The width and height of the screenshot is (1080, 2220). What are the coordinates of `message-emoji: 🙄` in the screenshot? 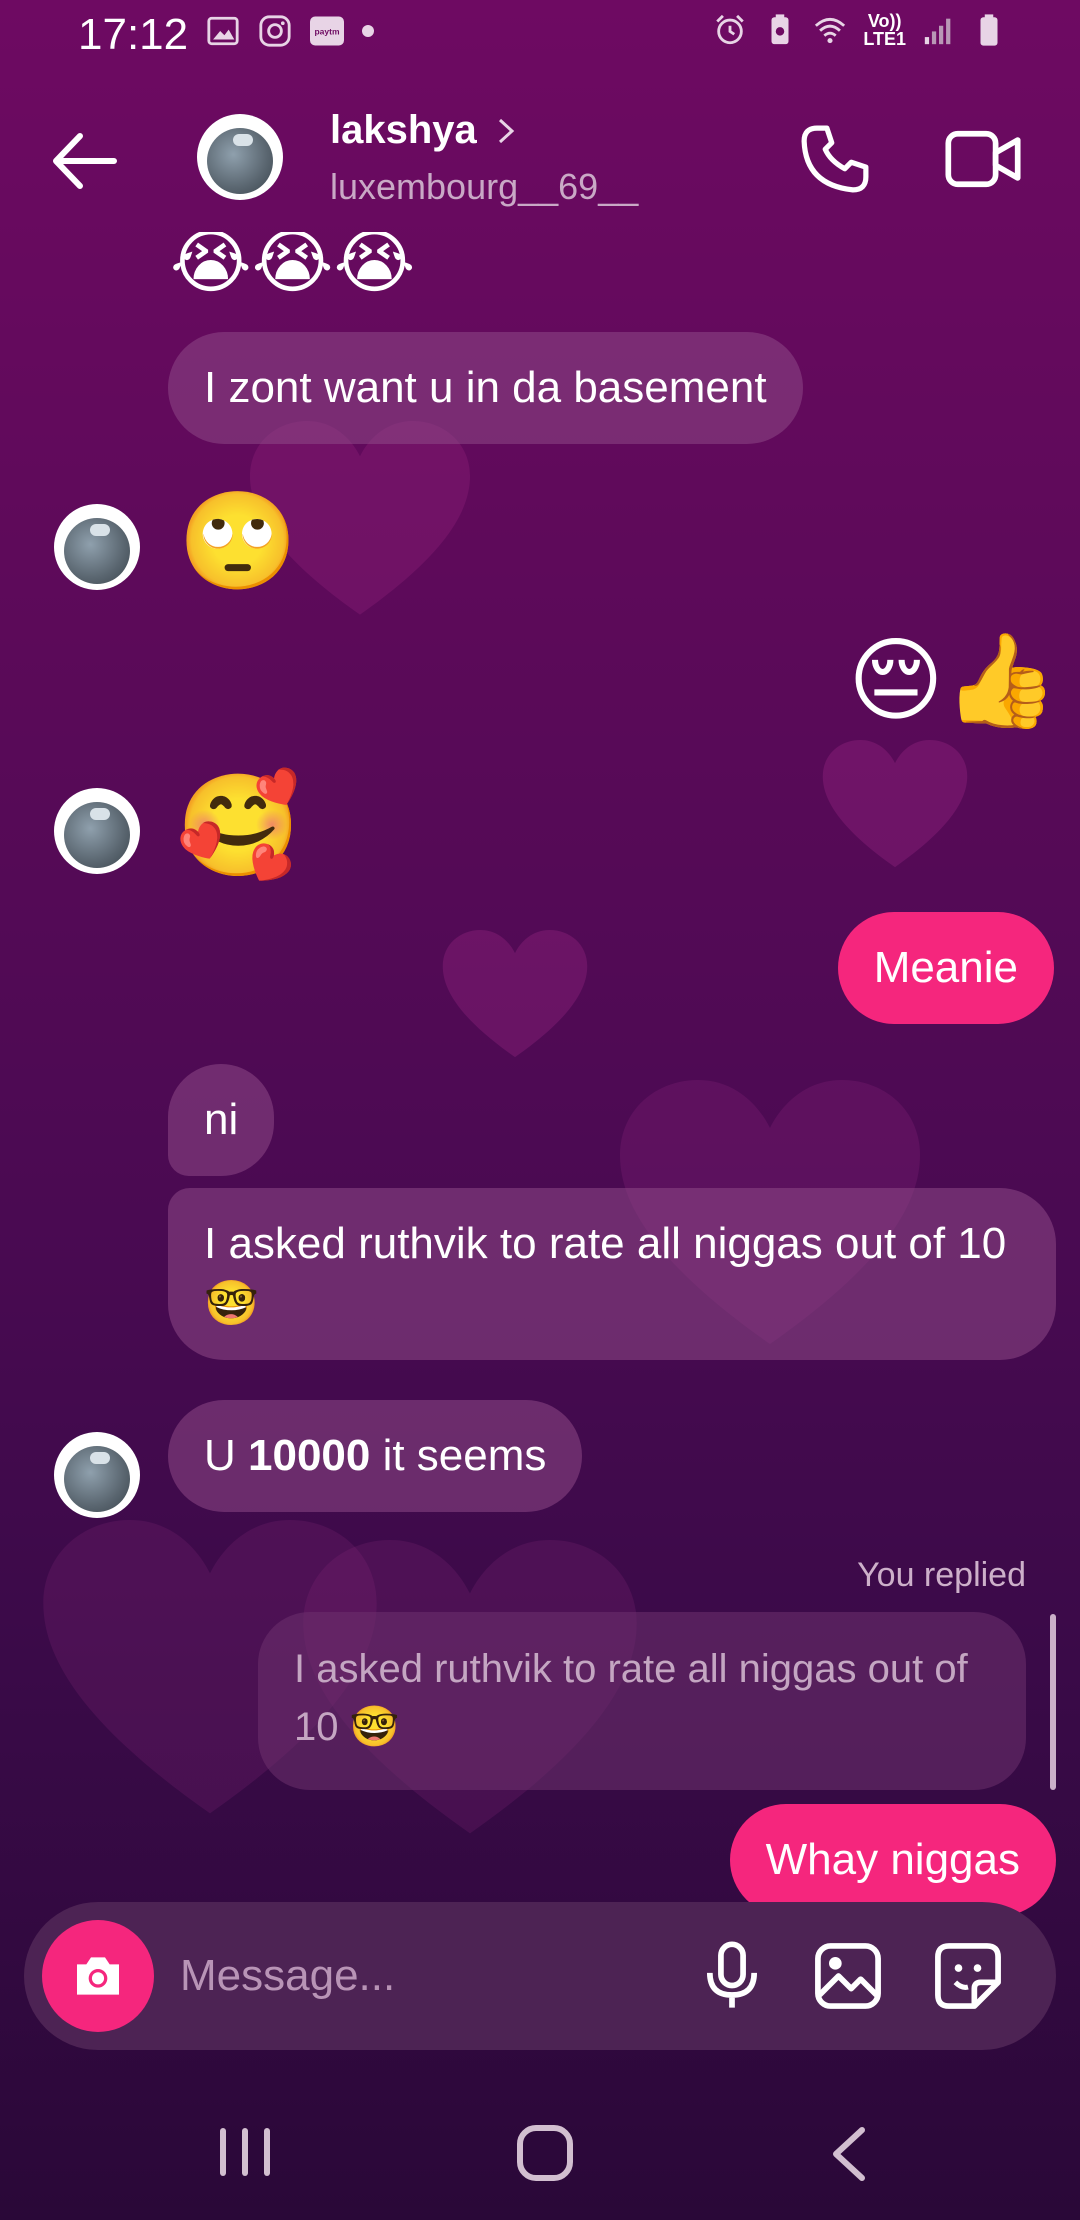 It's located at (238, 541).